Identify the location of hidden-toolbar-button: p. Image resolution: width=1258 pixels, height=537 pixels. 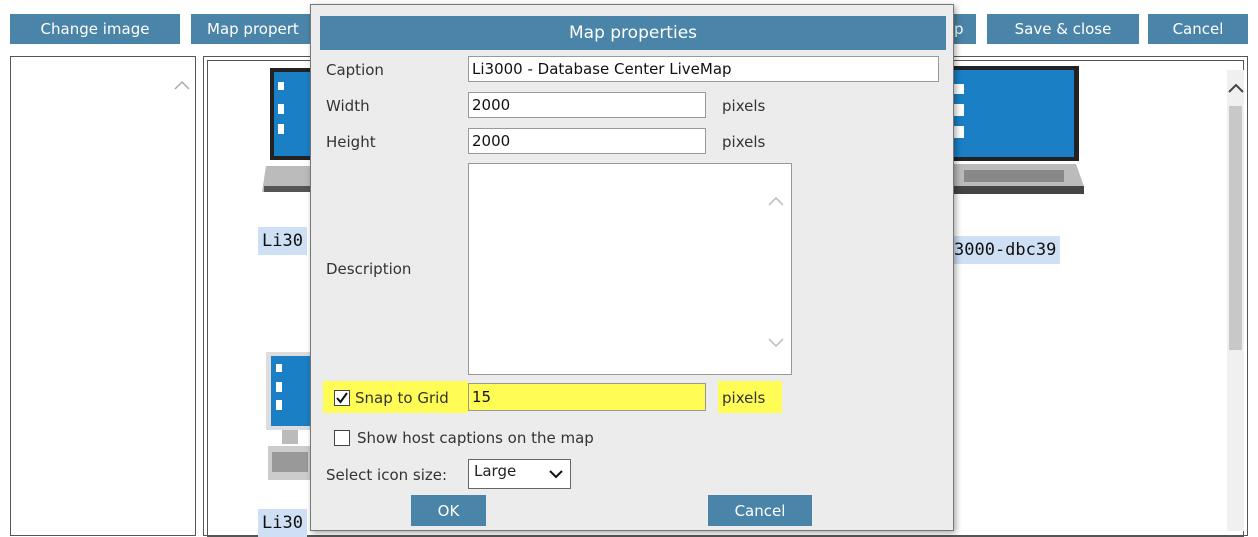
(965, 29).